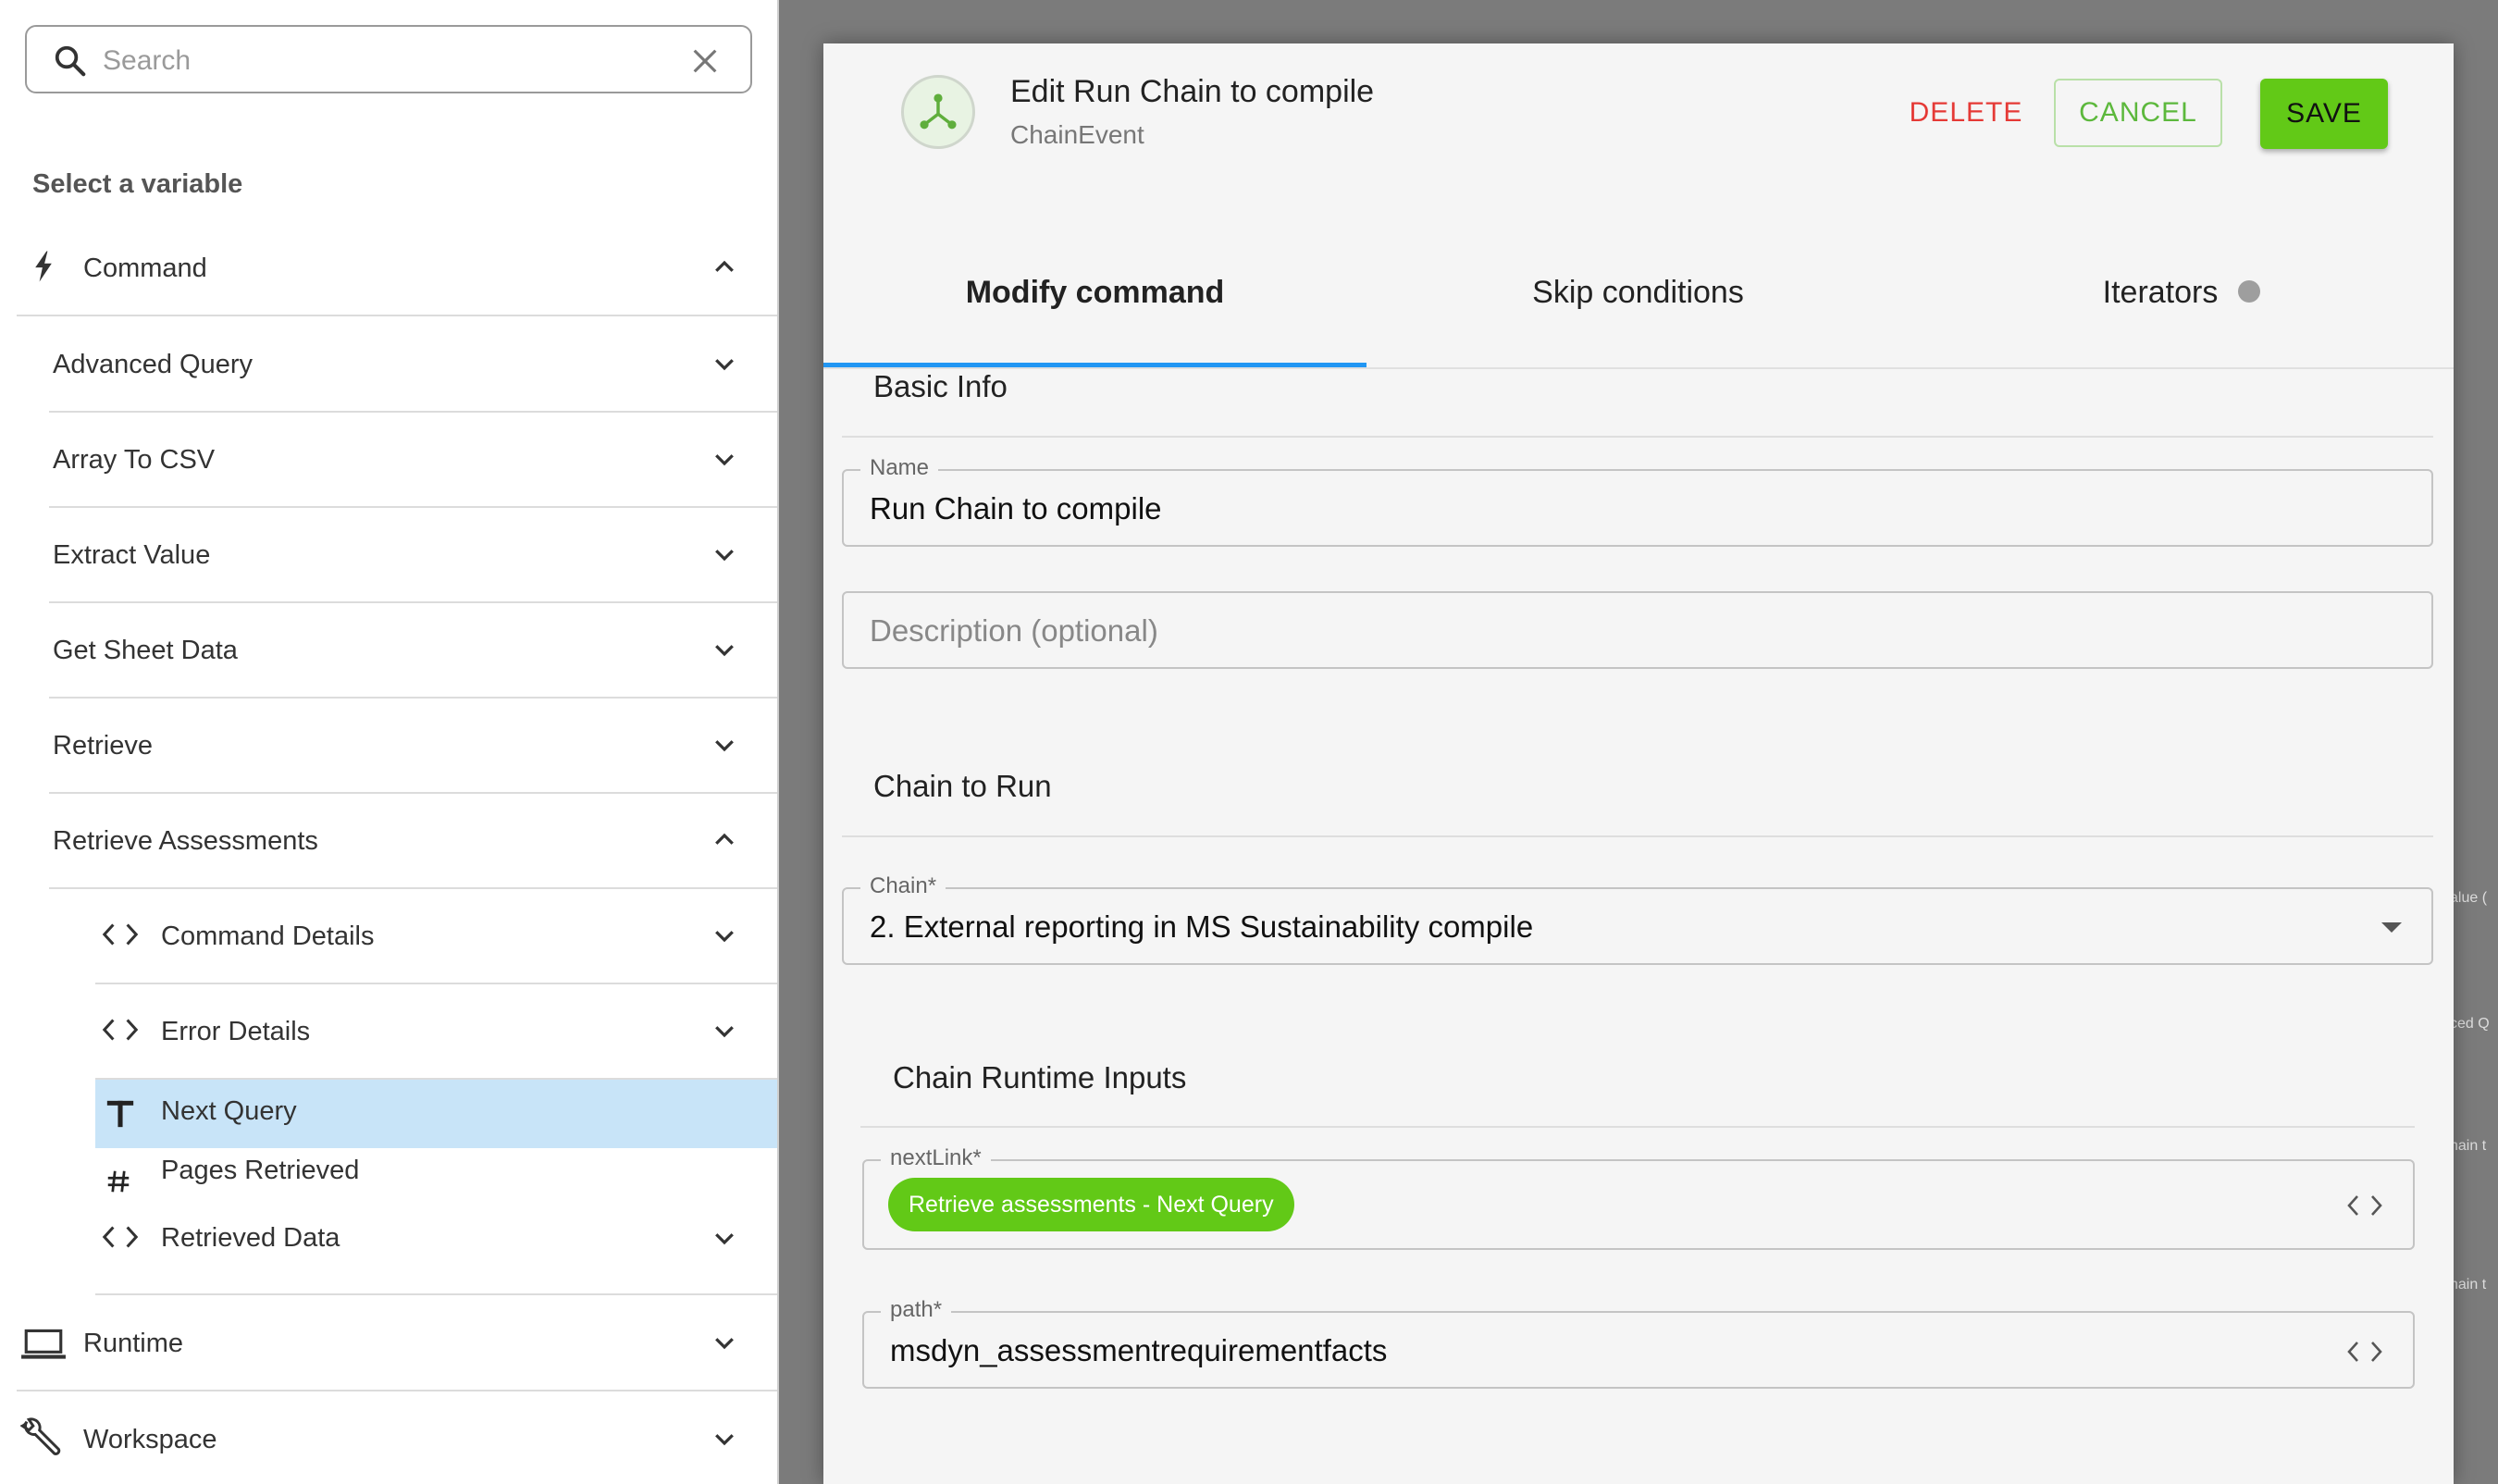  What do you see at coordinates (236, 1031) in the screenshot?
I see `tree-item-label: Error Details` at bounding box center [236, 1031].